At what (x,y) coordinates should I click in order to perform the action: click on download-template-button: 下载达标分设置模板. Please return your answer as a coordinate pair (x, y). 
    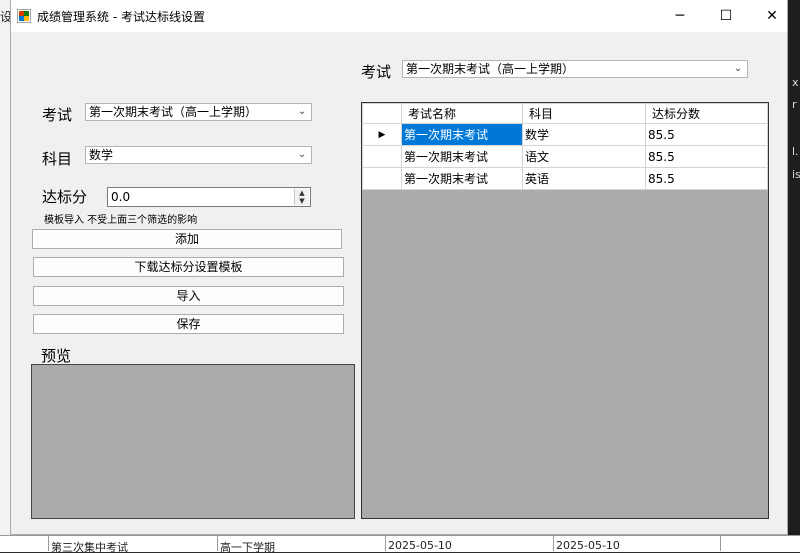
    Looking at the image, I should click on (188, 267).